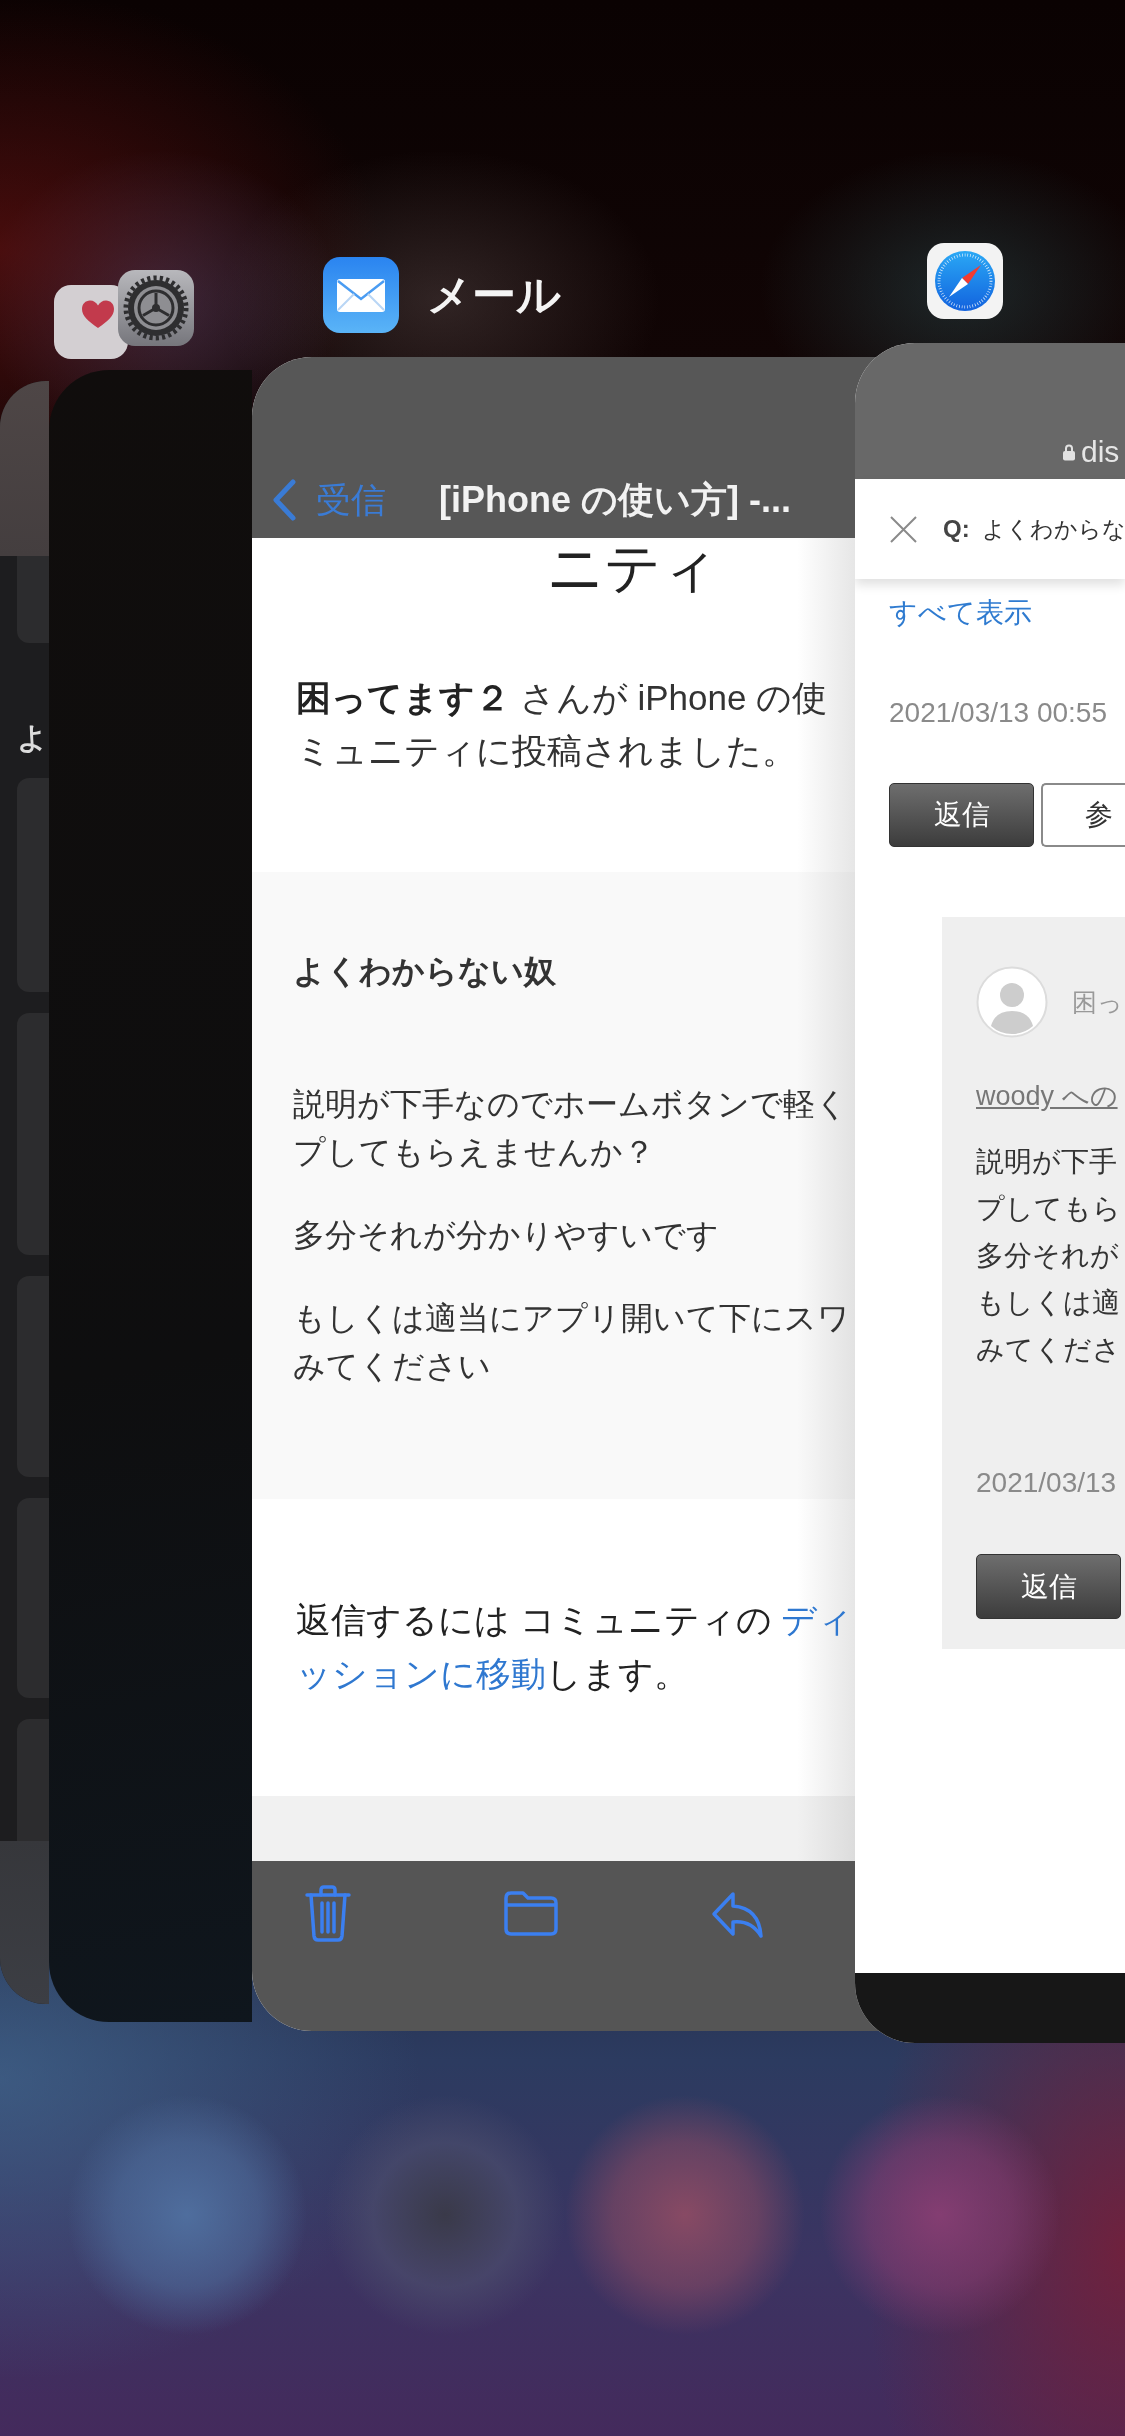  What do you see at coordinates (425, 971) in the screenshot?
I see `post-author: よくわからない奴` at bounding box center [425, 971].